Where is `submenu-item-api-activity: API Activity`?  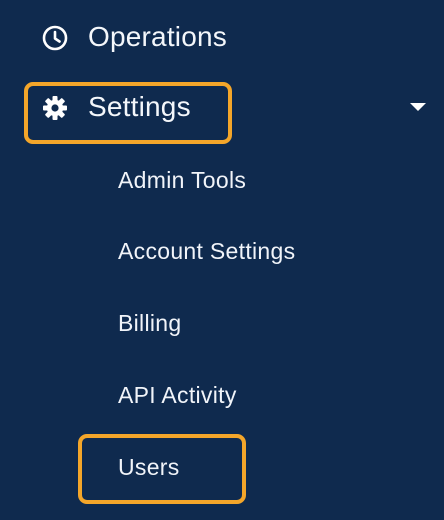
submenu-item-api-activity: API Activity is located at coordinates (177, 395).